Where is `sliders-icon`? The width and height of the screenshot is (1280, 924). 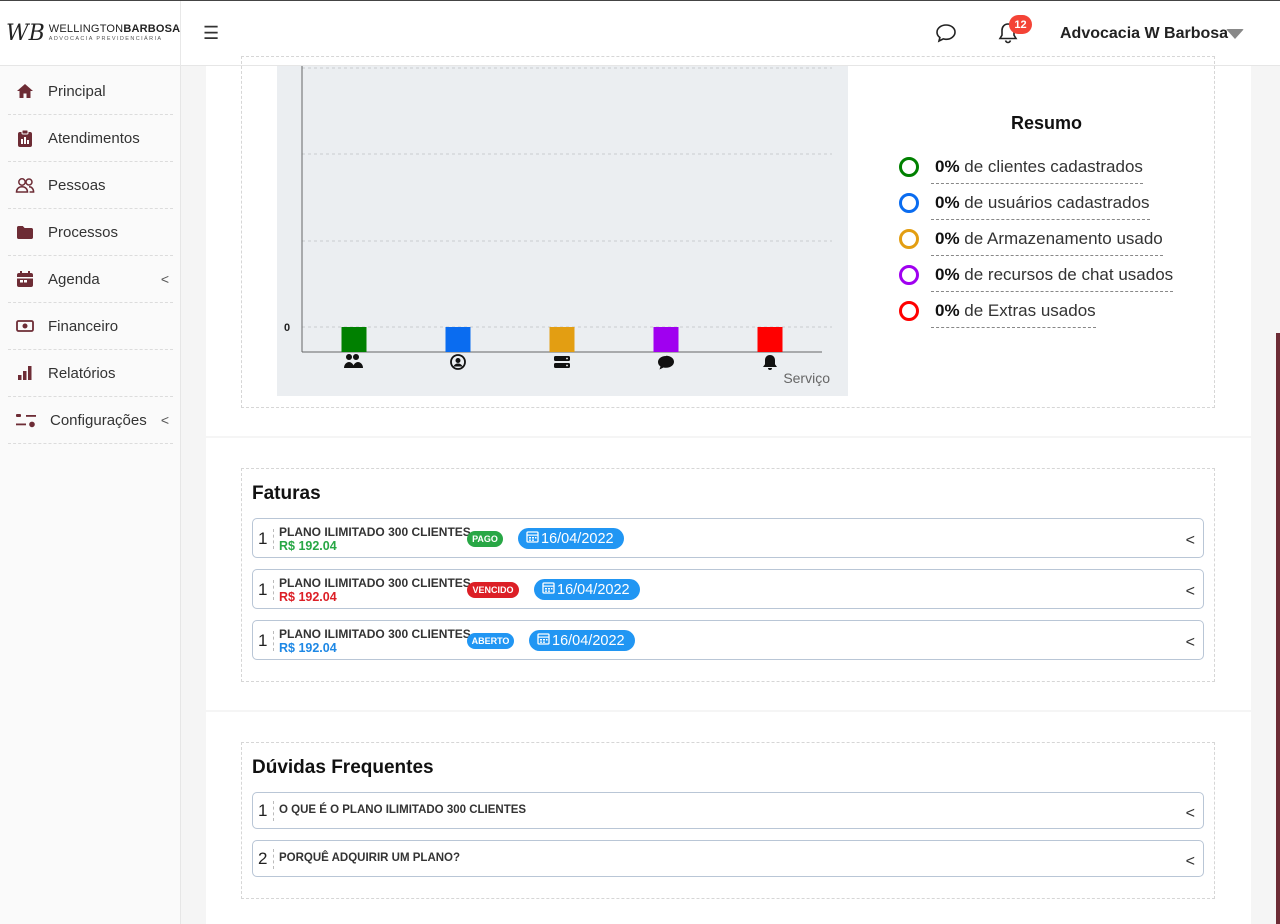 sliders-icon is located at coordinates (26, 420).